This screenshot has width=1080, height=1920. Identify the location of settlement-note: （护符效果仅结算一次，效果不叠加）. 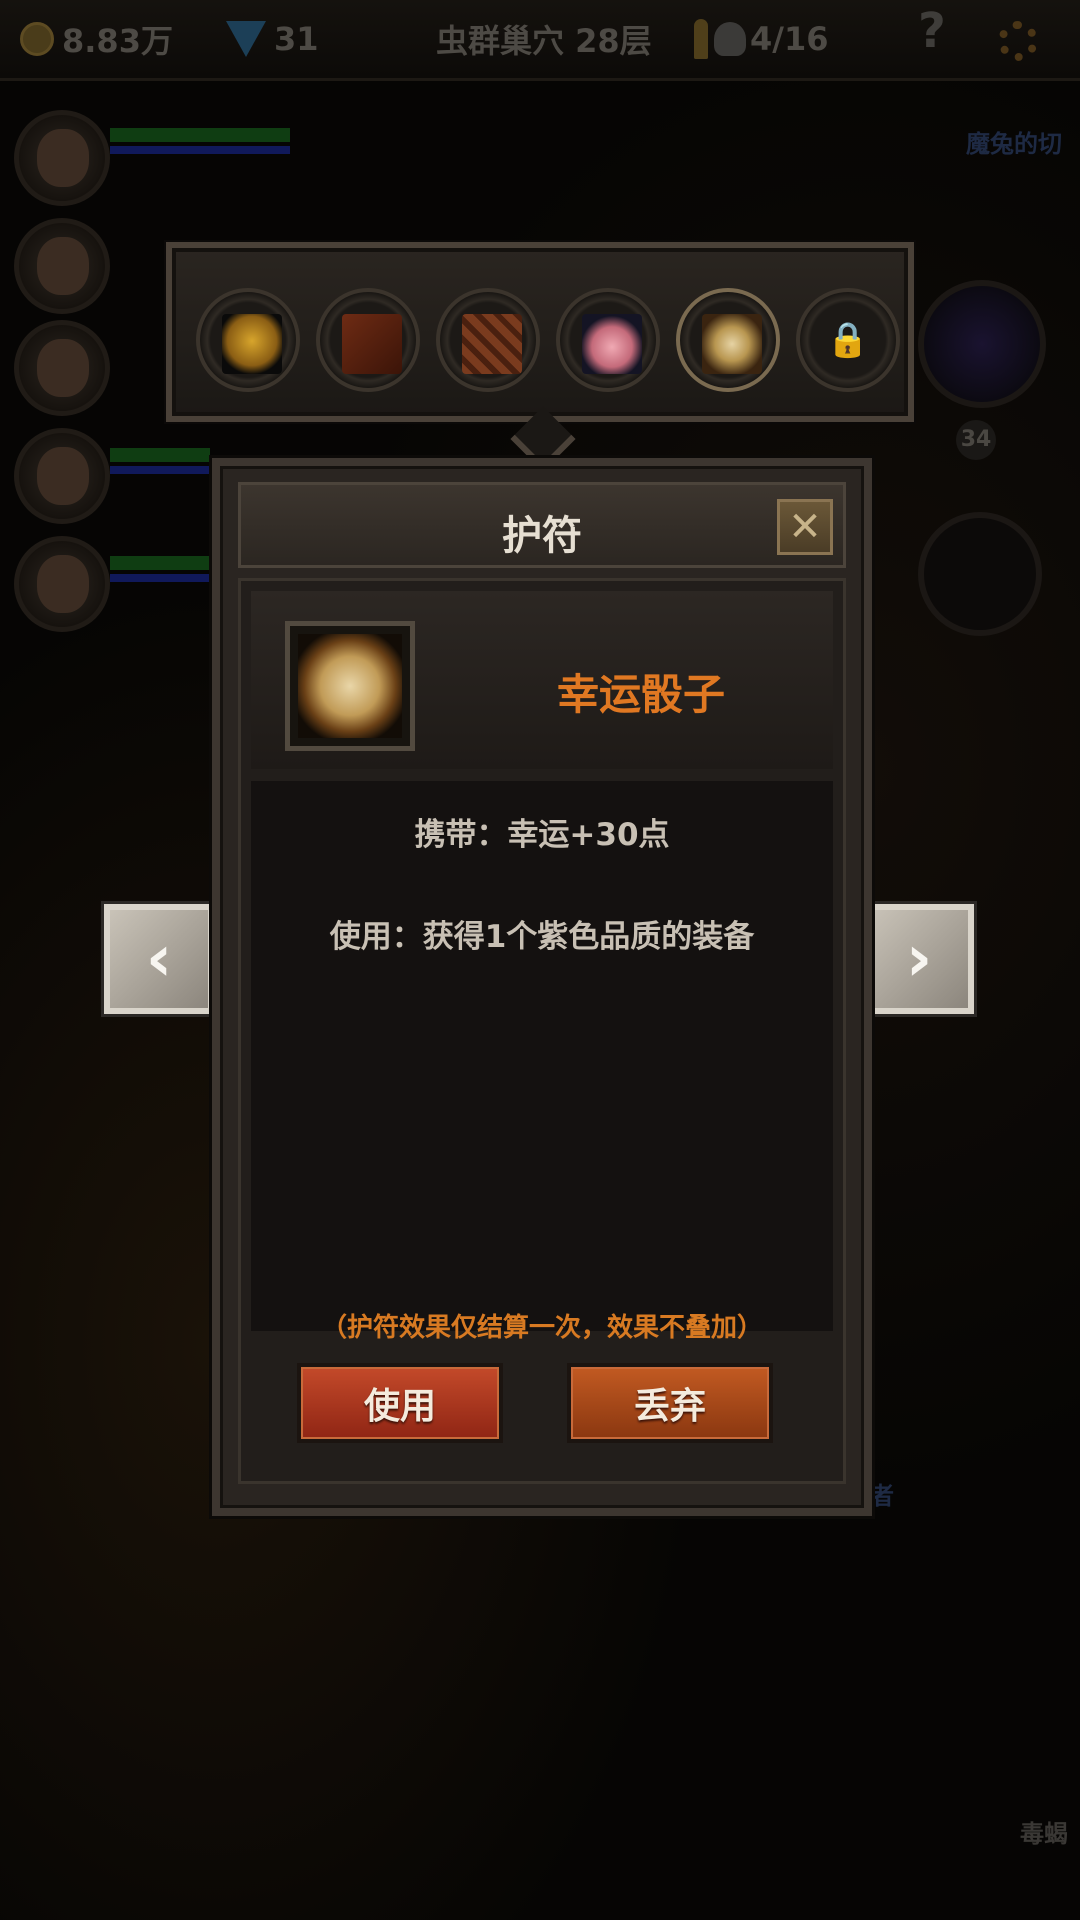
(541, 1328).